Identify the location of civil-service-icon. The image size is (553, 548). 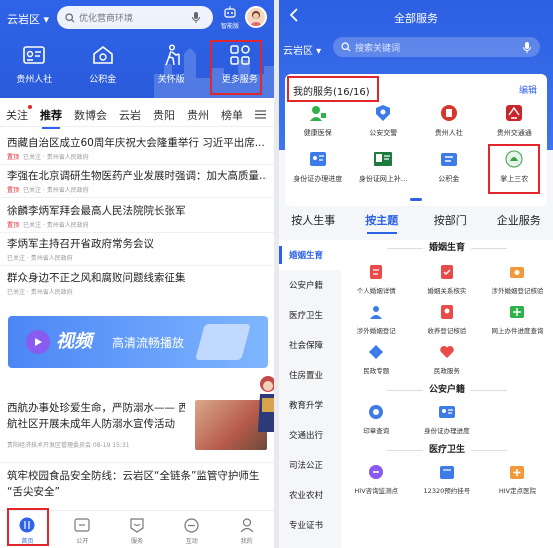
(447, 352).